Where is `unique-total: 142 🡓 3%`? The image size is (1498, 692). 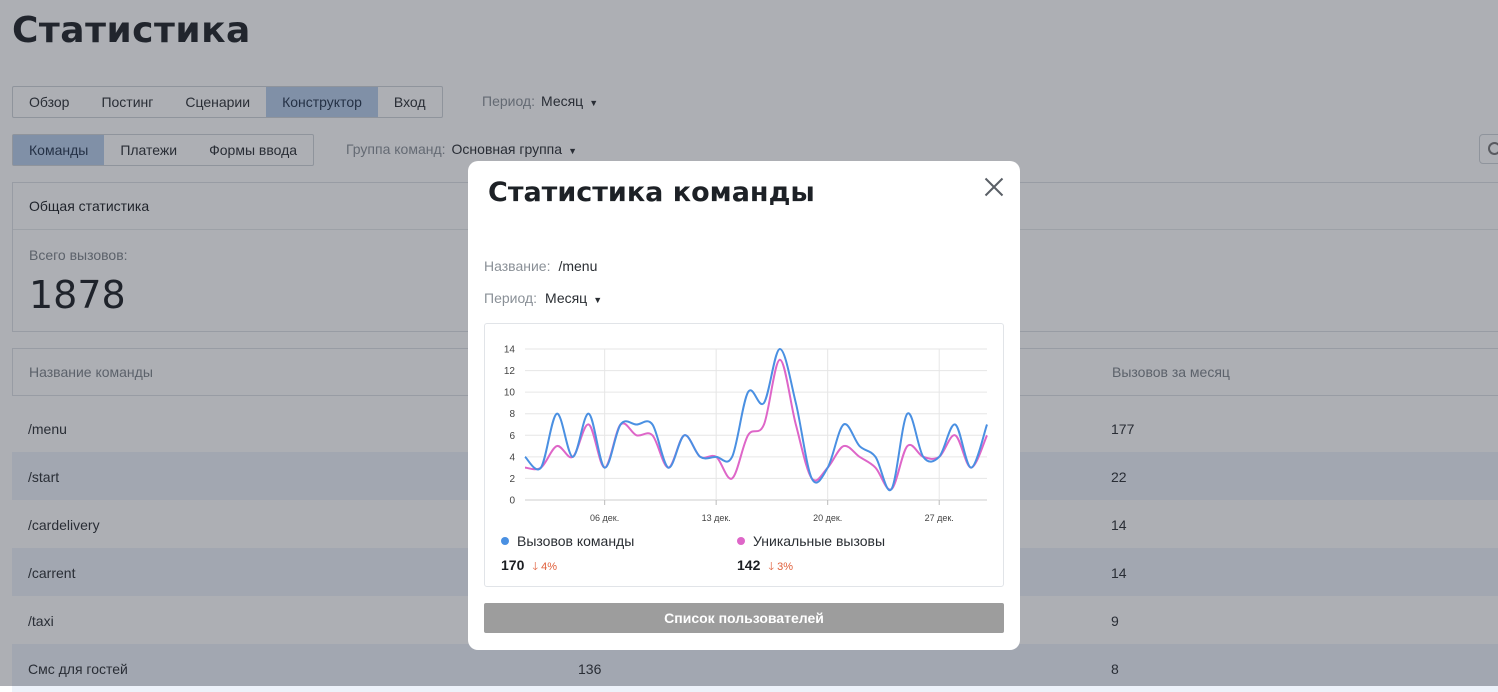 unique-total: 142 🡓 3% is located at coordinates (765, 567).